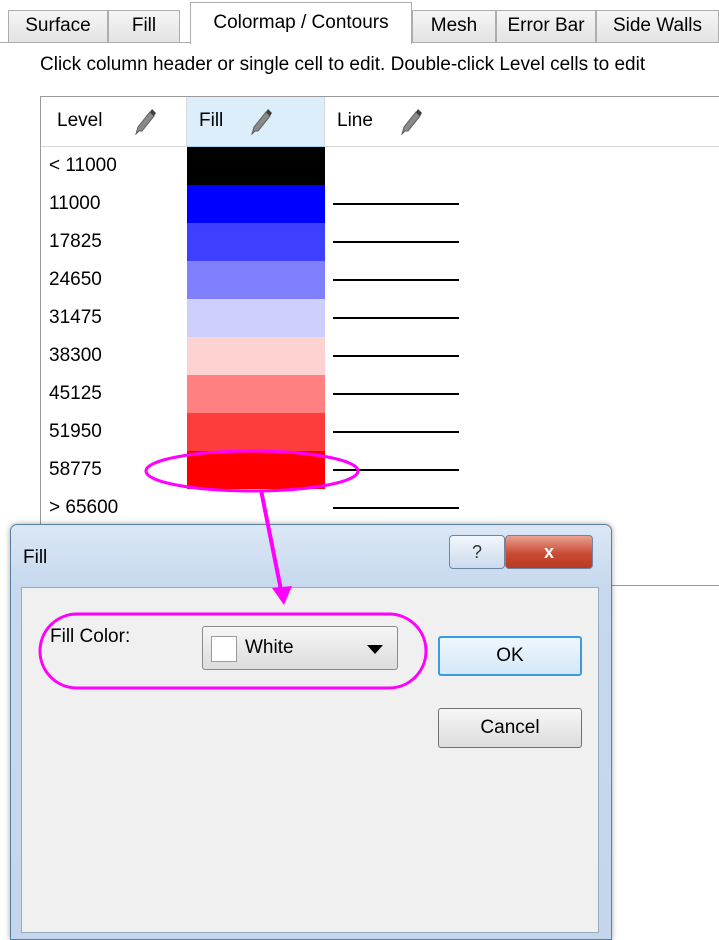 This screenshot has width=719, height=940. What do you see at coordinates (522, 122) in the screenshot?
I see `column-header-line: Line` at bounding box center [522, 122].